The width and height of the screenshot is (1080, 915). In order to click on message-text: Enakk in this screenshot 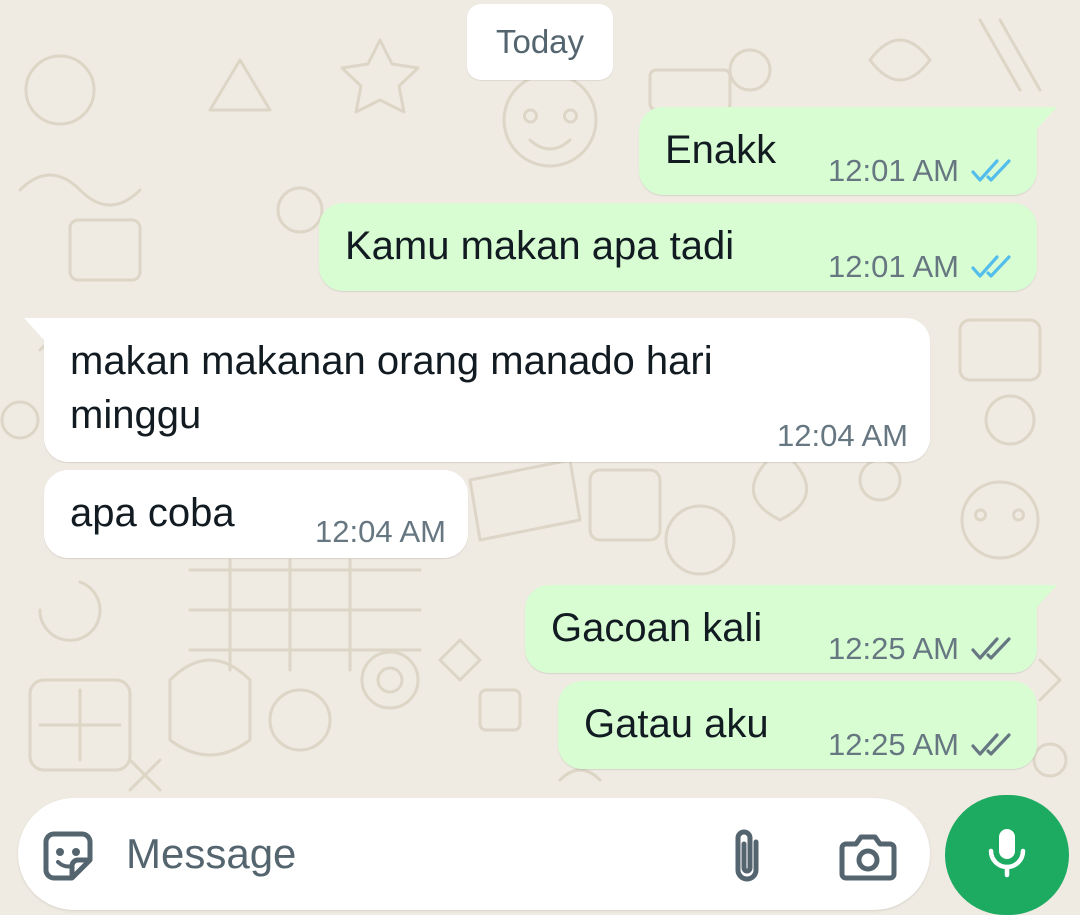, I will do `click(721, 150)`.